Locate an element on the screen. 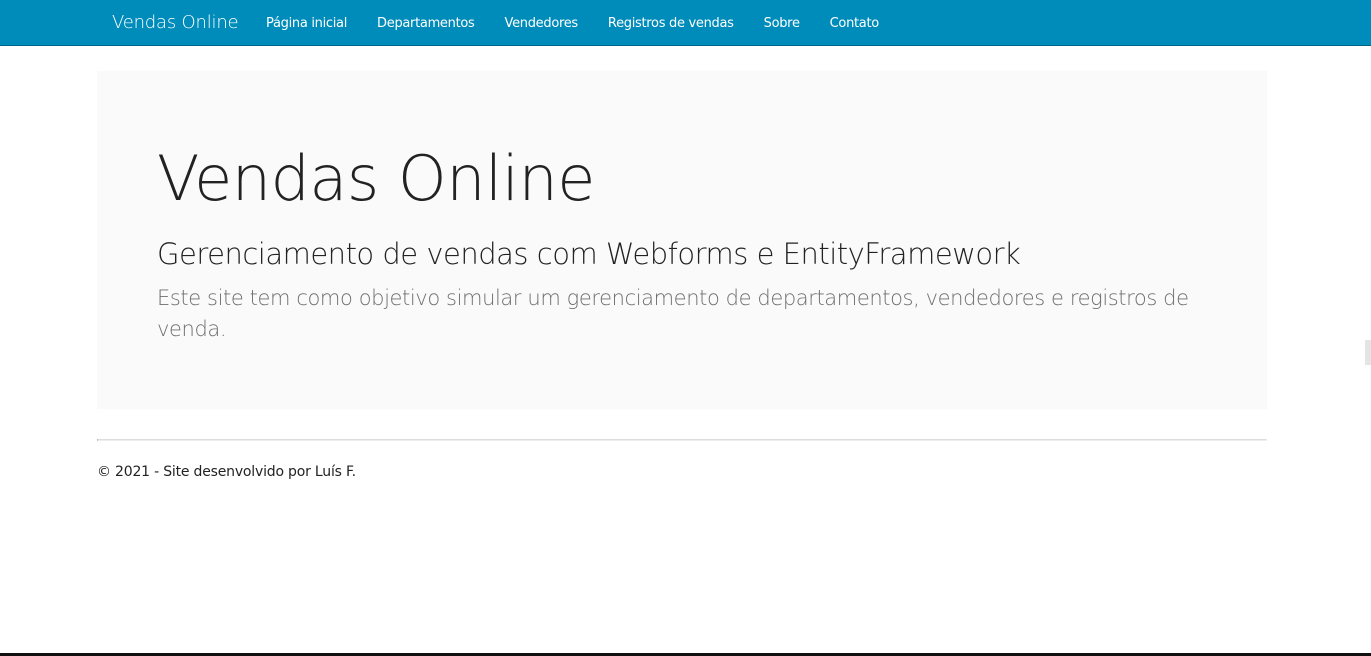  nav-item-departments: Departamentos is located at coordinates (425, 23).